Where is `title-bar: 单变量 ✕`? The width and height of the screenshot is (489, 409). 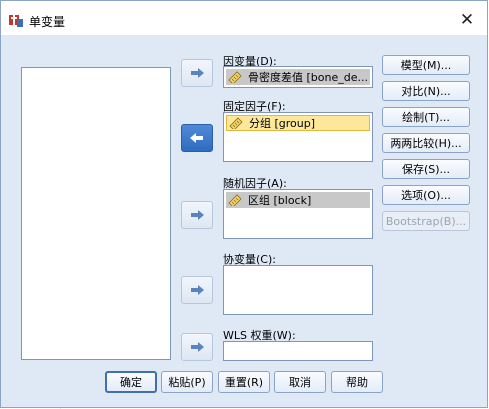
title-bar: 单变量 ✕ is located at coordinates (244, 18).